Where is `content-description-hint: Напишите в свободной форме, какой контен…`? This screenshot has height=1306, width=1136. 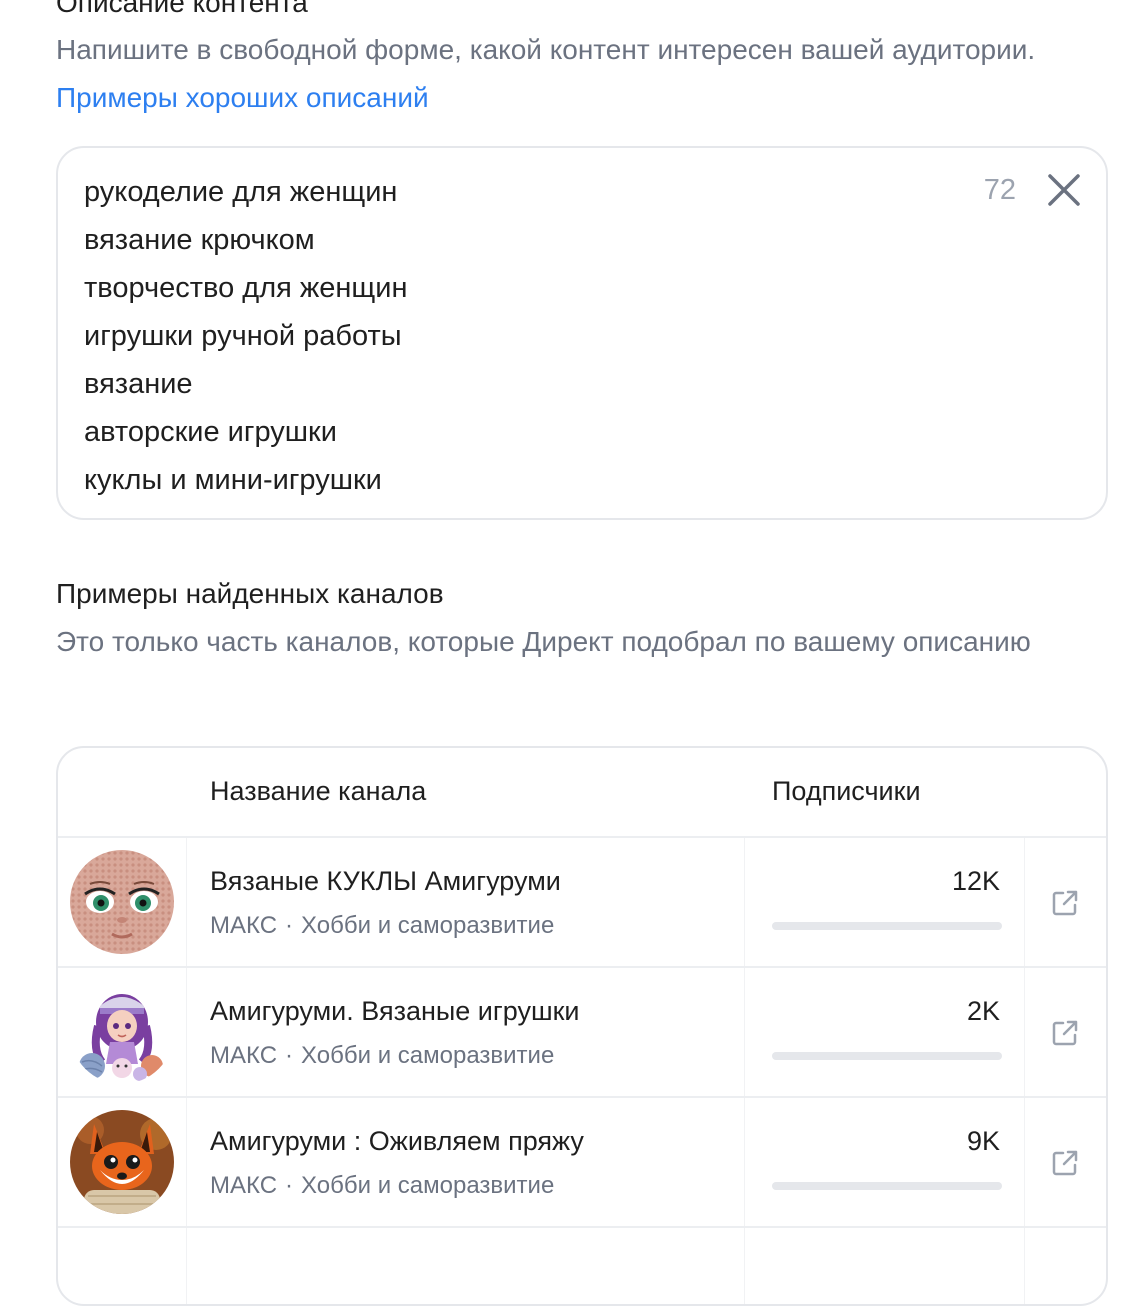 content-description-hint: Напишите в свободной форме, какой контен… is located at coordinates (556, 74).